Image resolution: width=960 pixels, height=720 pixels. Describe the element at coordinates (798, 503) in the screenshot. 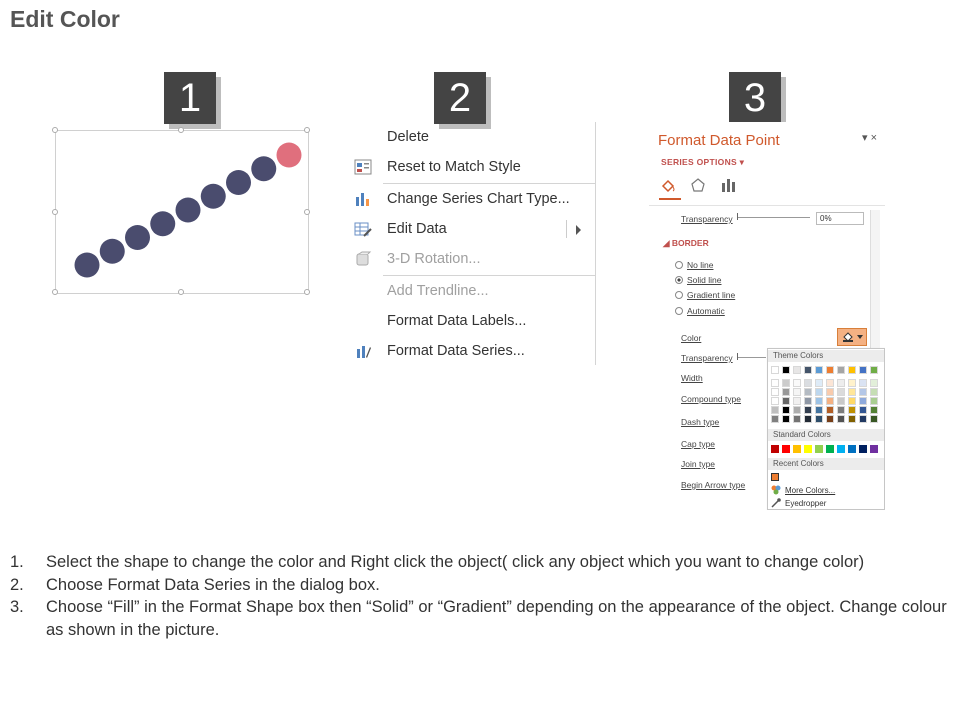

I see `eyedropper-item: Eyedropper` at that location.